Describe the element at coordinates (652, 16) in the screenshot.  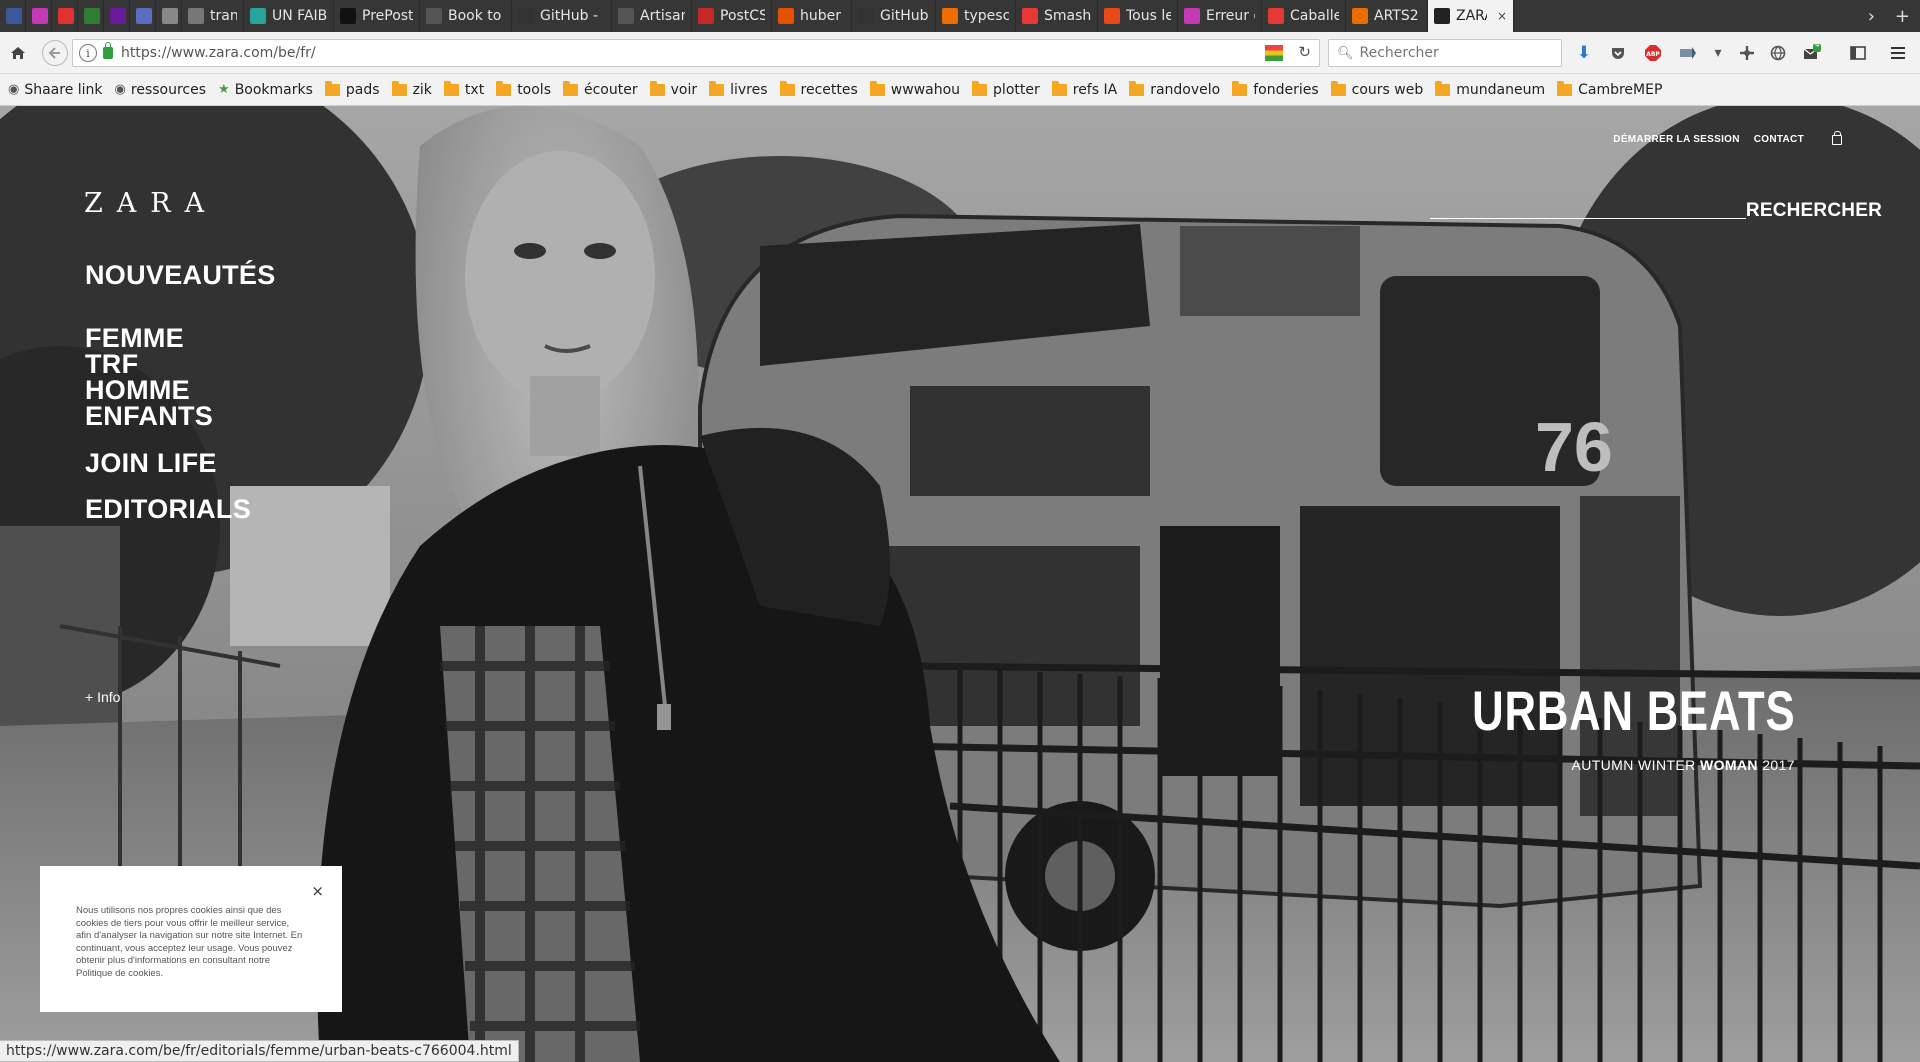
I see `browser-tab: Artisan — D` at that location.